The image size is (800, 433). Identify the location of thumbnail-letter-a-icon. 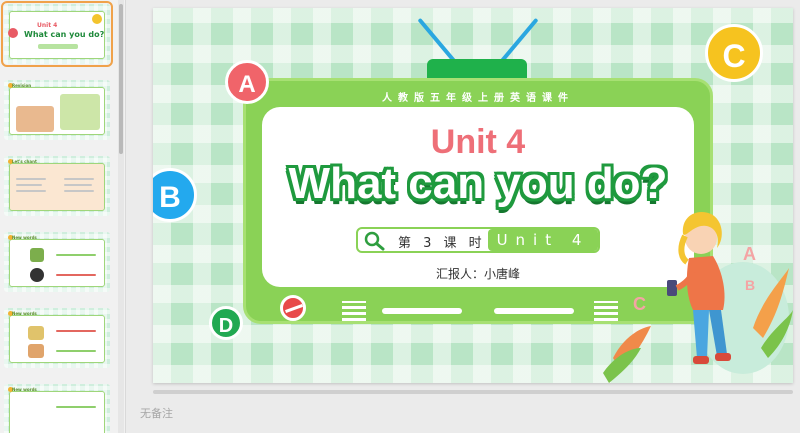
(13, 33).